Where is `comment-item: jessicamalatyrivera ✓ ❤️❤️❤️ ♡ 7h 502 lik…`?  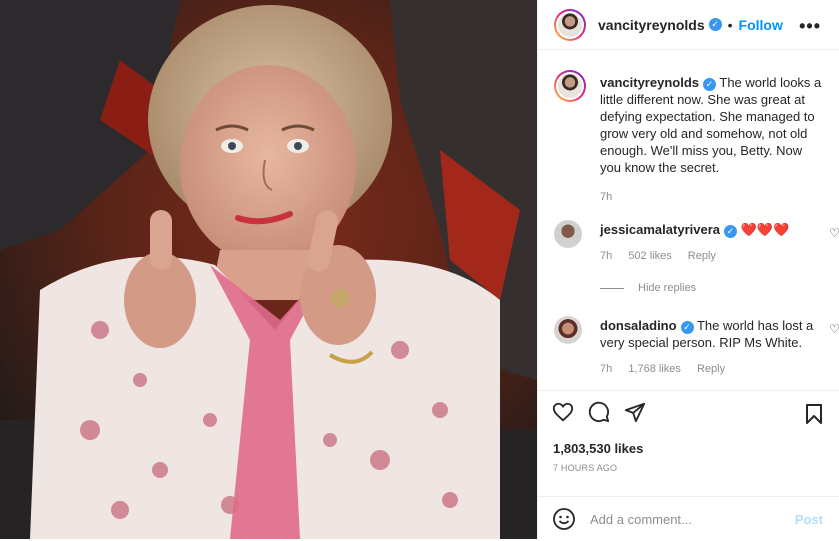
comment-item: jessicamalatyrivera ✓ ❤️❤️❤️ ♡ 7h 502 lik… is located at coordinates (696, 235).